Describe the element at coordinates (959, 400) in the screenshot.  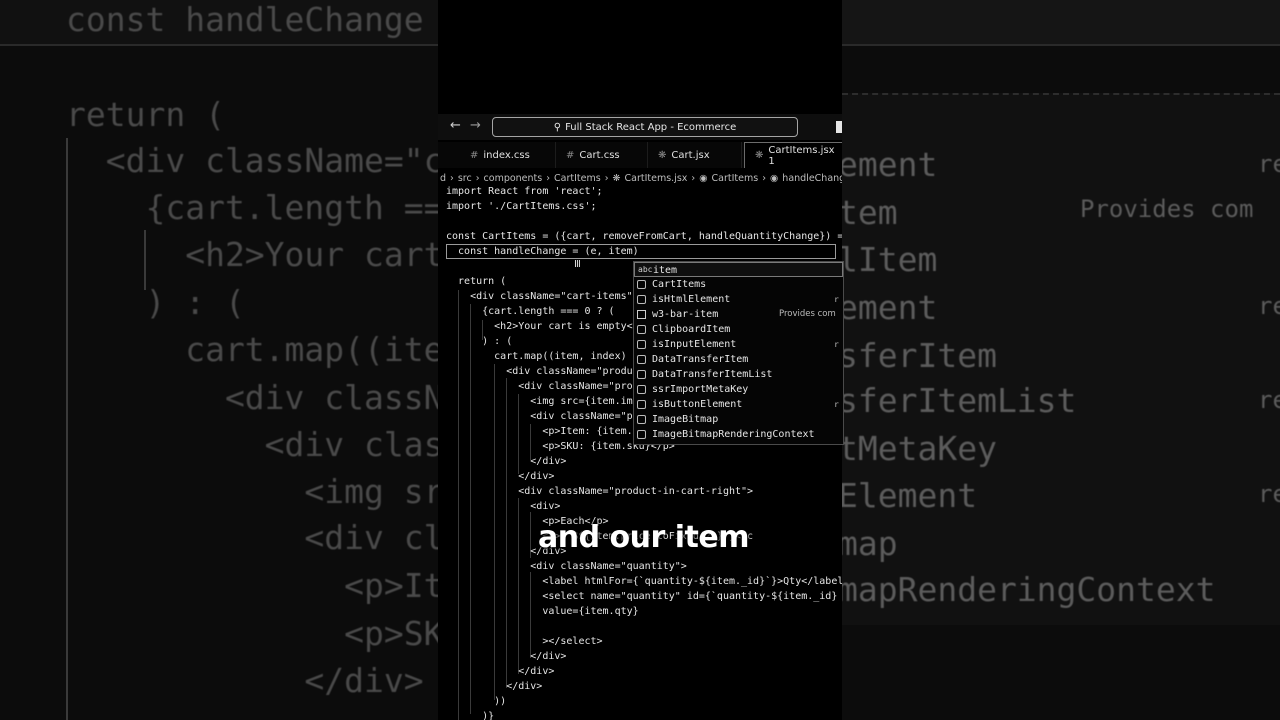
I see `bg-suggest-line: sferItemList` at that location.